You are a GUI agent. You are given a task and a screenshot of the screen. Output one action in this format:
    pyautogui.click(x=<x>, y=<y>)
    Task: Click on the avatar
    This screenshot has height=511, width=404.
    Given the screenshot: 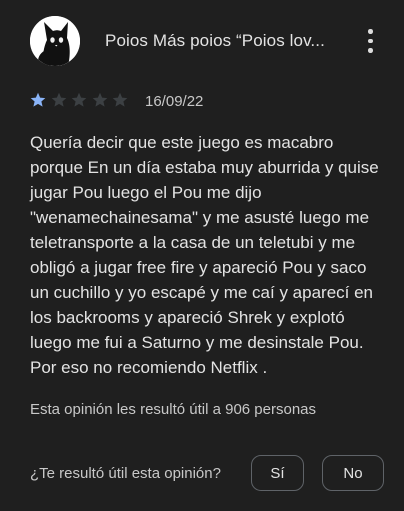 What is the action you would take?
    pyautogui.click(x=55, y=41)
    